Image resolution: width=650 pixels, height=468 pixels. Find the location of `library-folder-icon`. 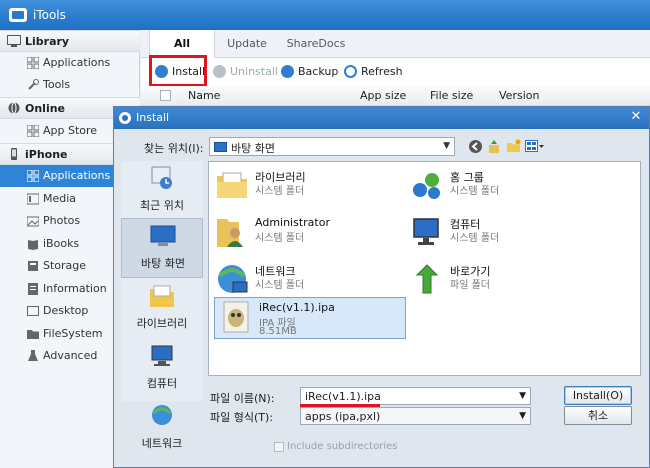

library-folder-icon is located at coordinates (232, 185).